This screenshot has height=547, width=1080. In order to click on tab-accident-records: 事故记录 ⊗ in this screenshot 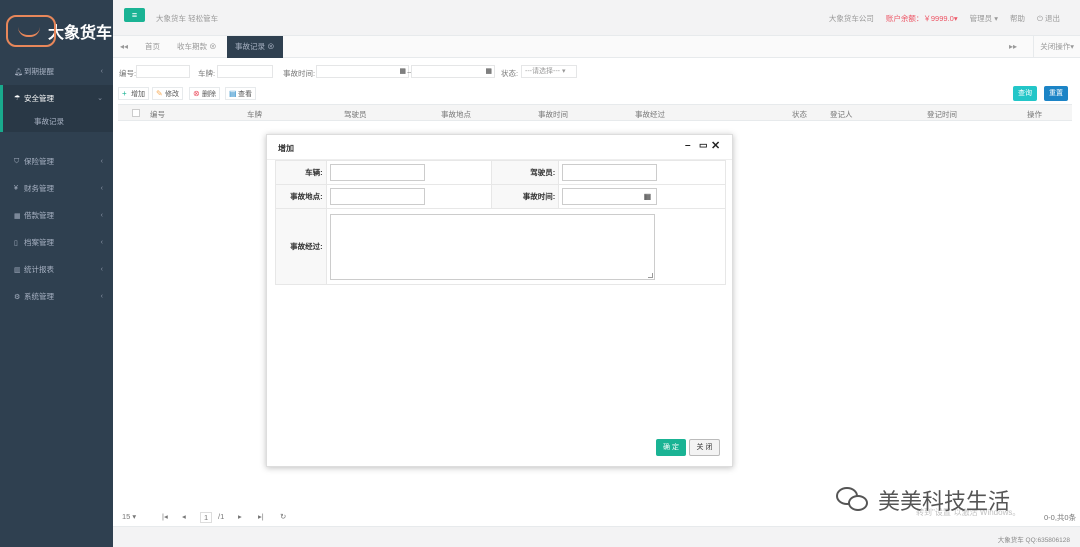, I will do `click(255, 47)`.